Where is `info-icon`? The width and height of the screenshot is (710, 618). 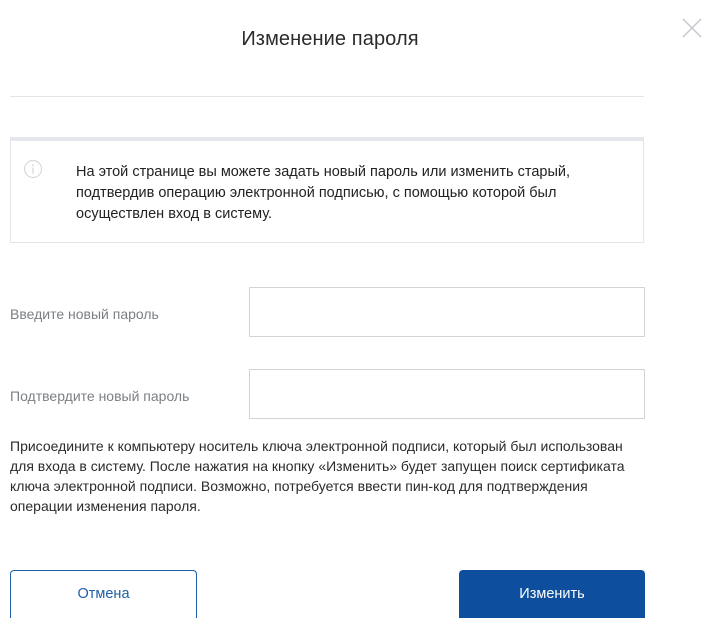
info-icon is located at coordinates (33, 169).